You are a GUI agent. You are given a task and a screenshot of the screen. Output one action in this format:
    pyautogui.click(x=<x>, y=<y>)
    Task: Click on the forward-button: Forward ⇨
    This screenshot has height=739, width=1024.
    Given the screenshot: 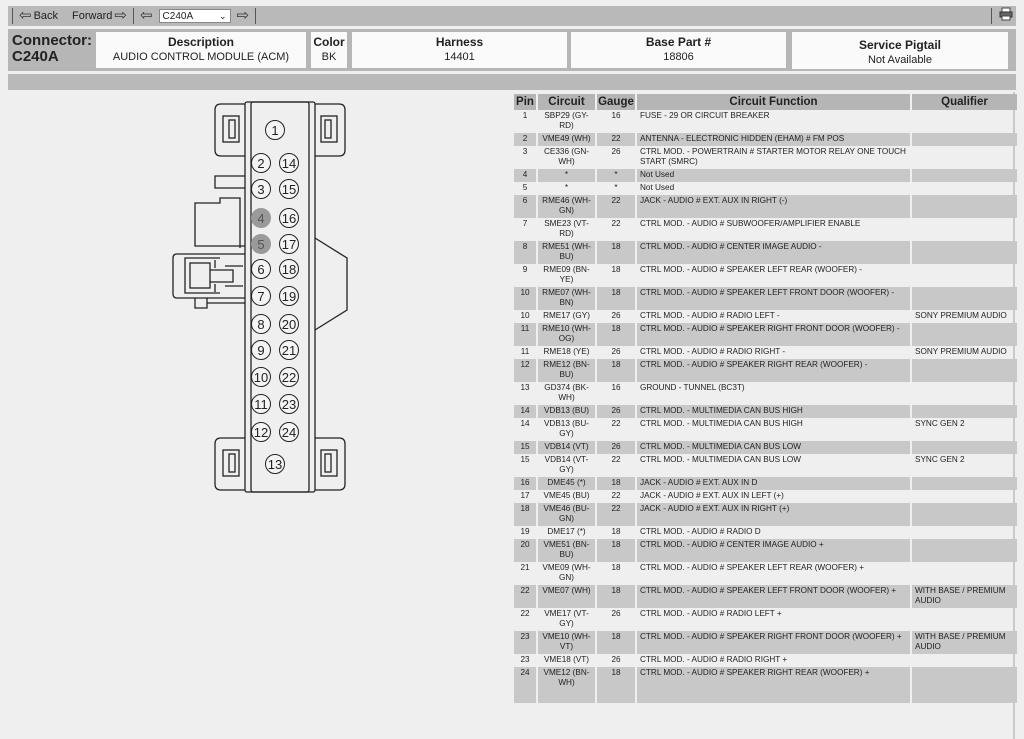 What is the action you would take?
    pyautogui.click(x=99, y=15)
    